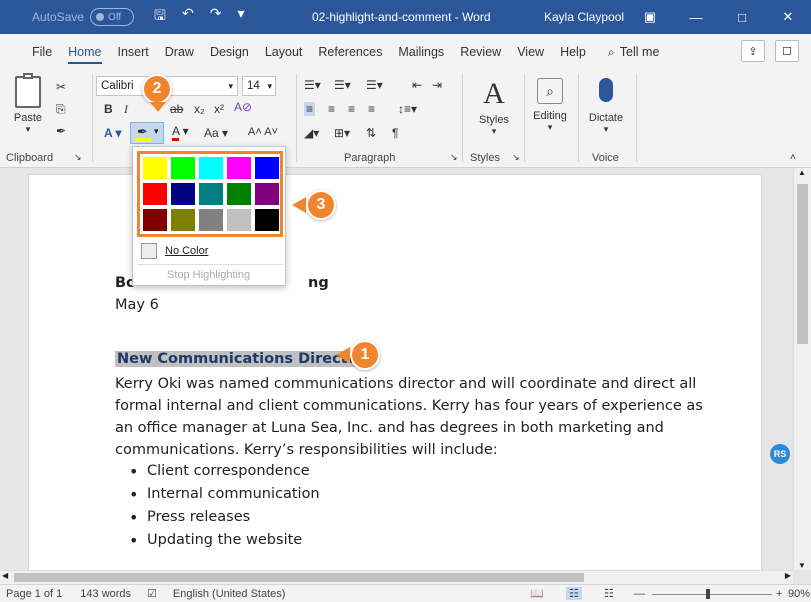 This screenshot has width=811, height=602. I want to click on h-scroll-thumb, so click(299, 577).